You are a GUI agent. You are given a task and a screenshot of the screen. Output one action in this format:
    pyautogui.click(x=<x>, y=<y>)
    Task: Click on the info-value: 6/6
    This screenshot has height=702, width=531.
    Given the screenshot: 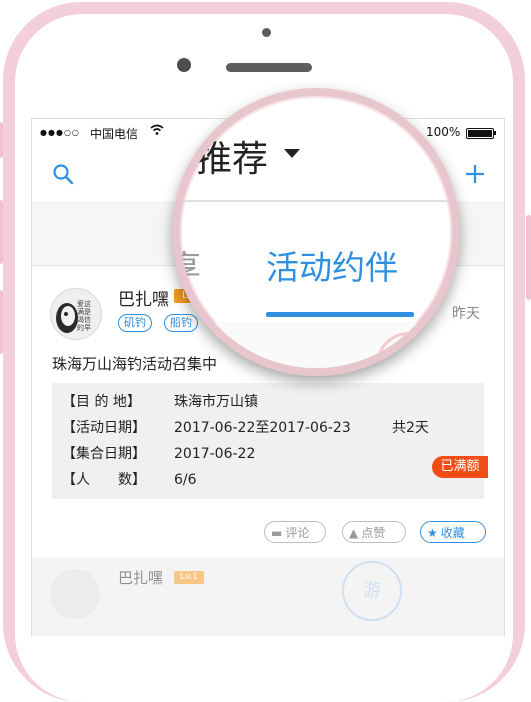 What is the action you would take?
    pyautogui.click(x=185, y=480)
    